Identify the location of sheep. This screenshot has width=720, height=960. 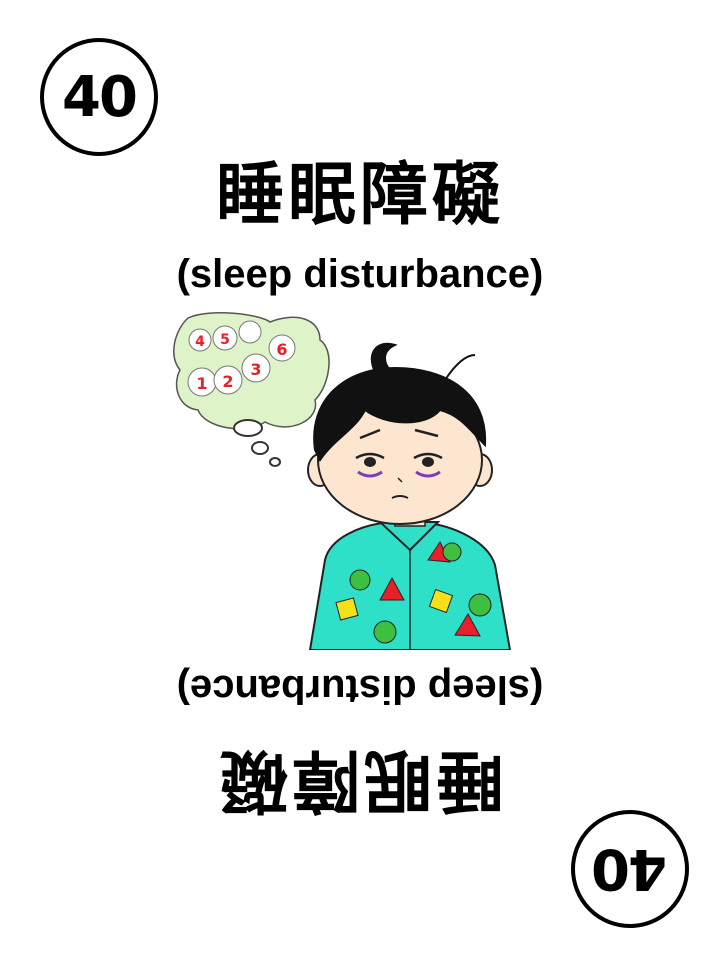
(250, 332).